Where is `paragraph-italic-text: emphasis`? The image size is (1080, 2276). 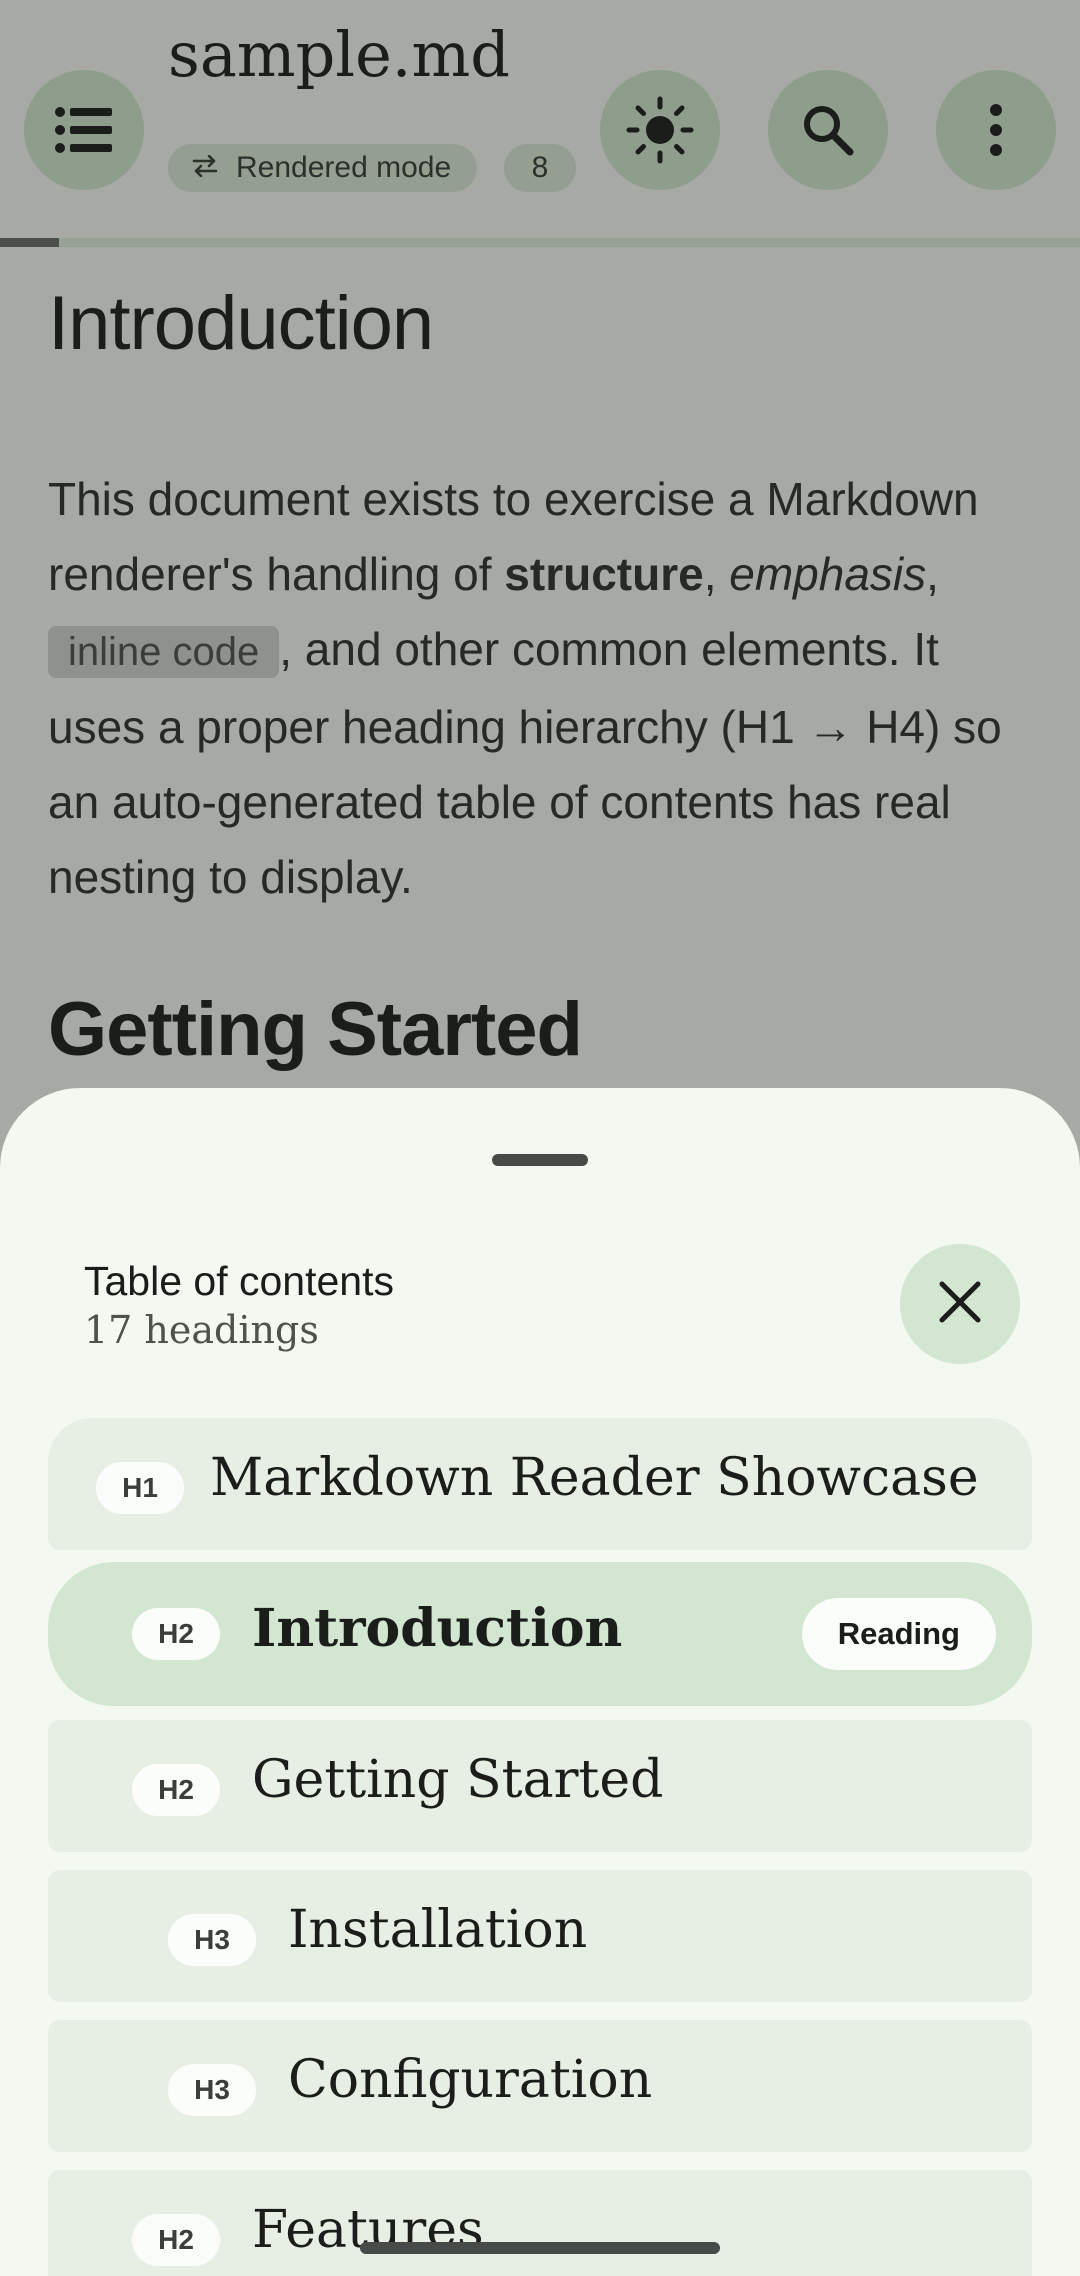 paragraph-italic-text: emphasis is located at coordinates (828, 574).